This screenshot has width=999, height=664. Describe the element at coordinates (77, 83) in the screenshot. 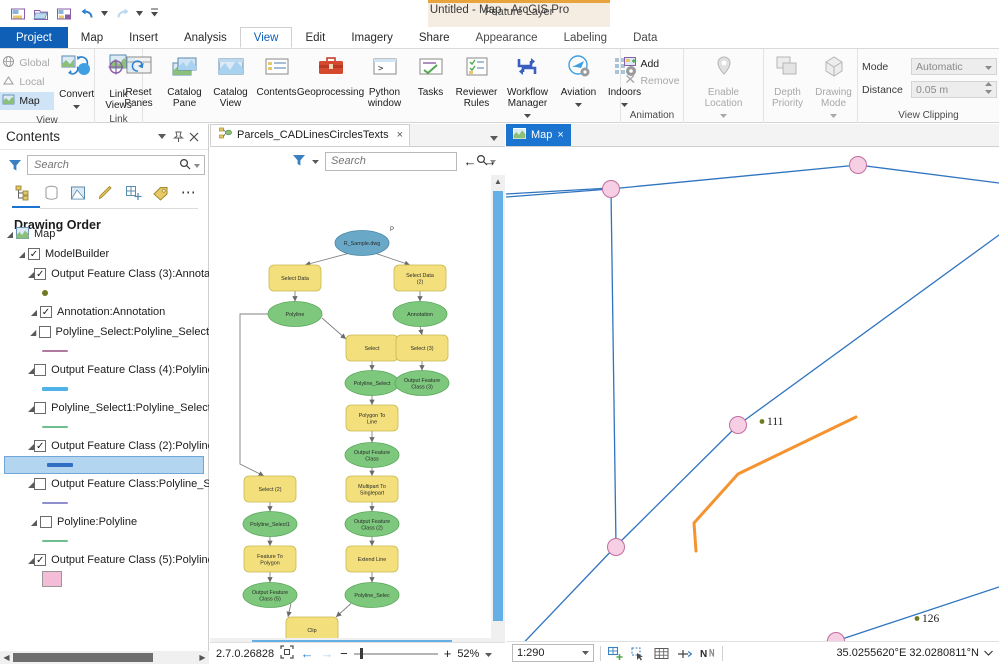

I see `convert-button: Convert` at that location.